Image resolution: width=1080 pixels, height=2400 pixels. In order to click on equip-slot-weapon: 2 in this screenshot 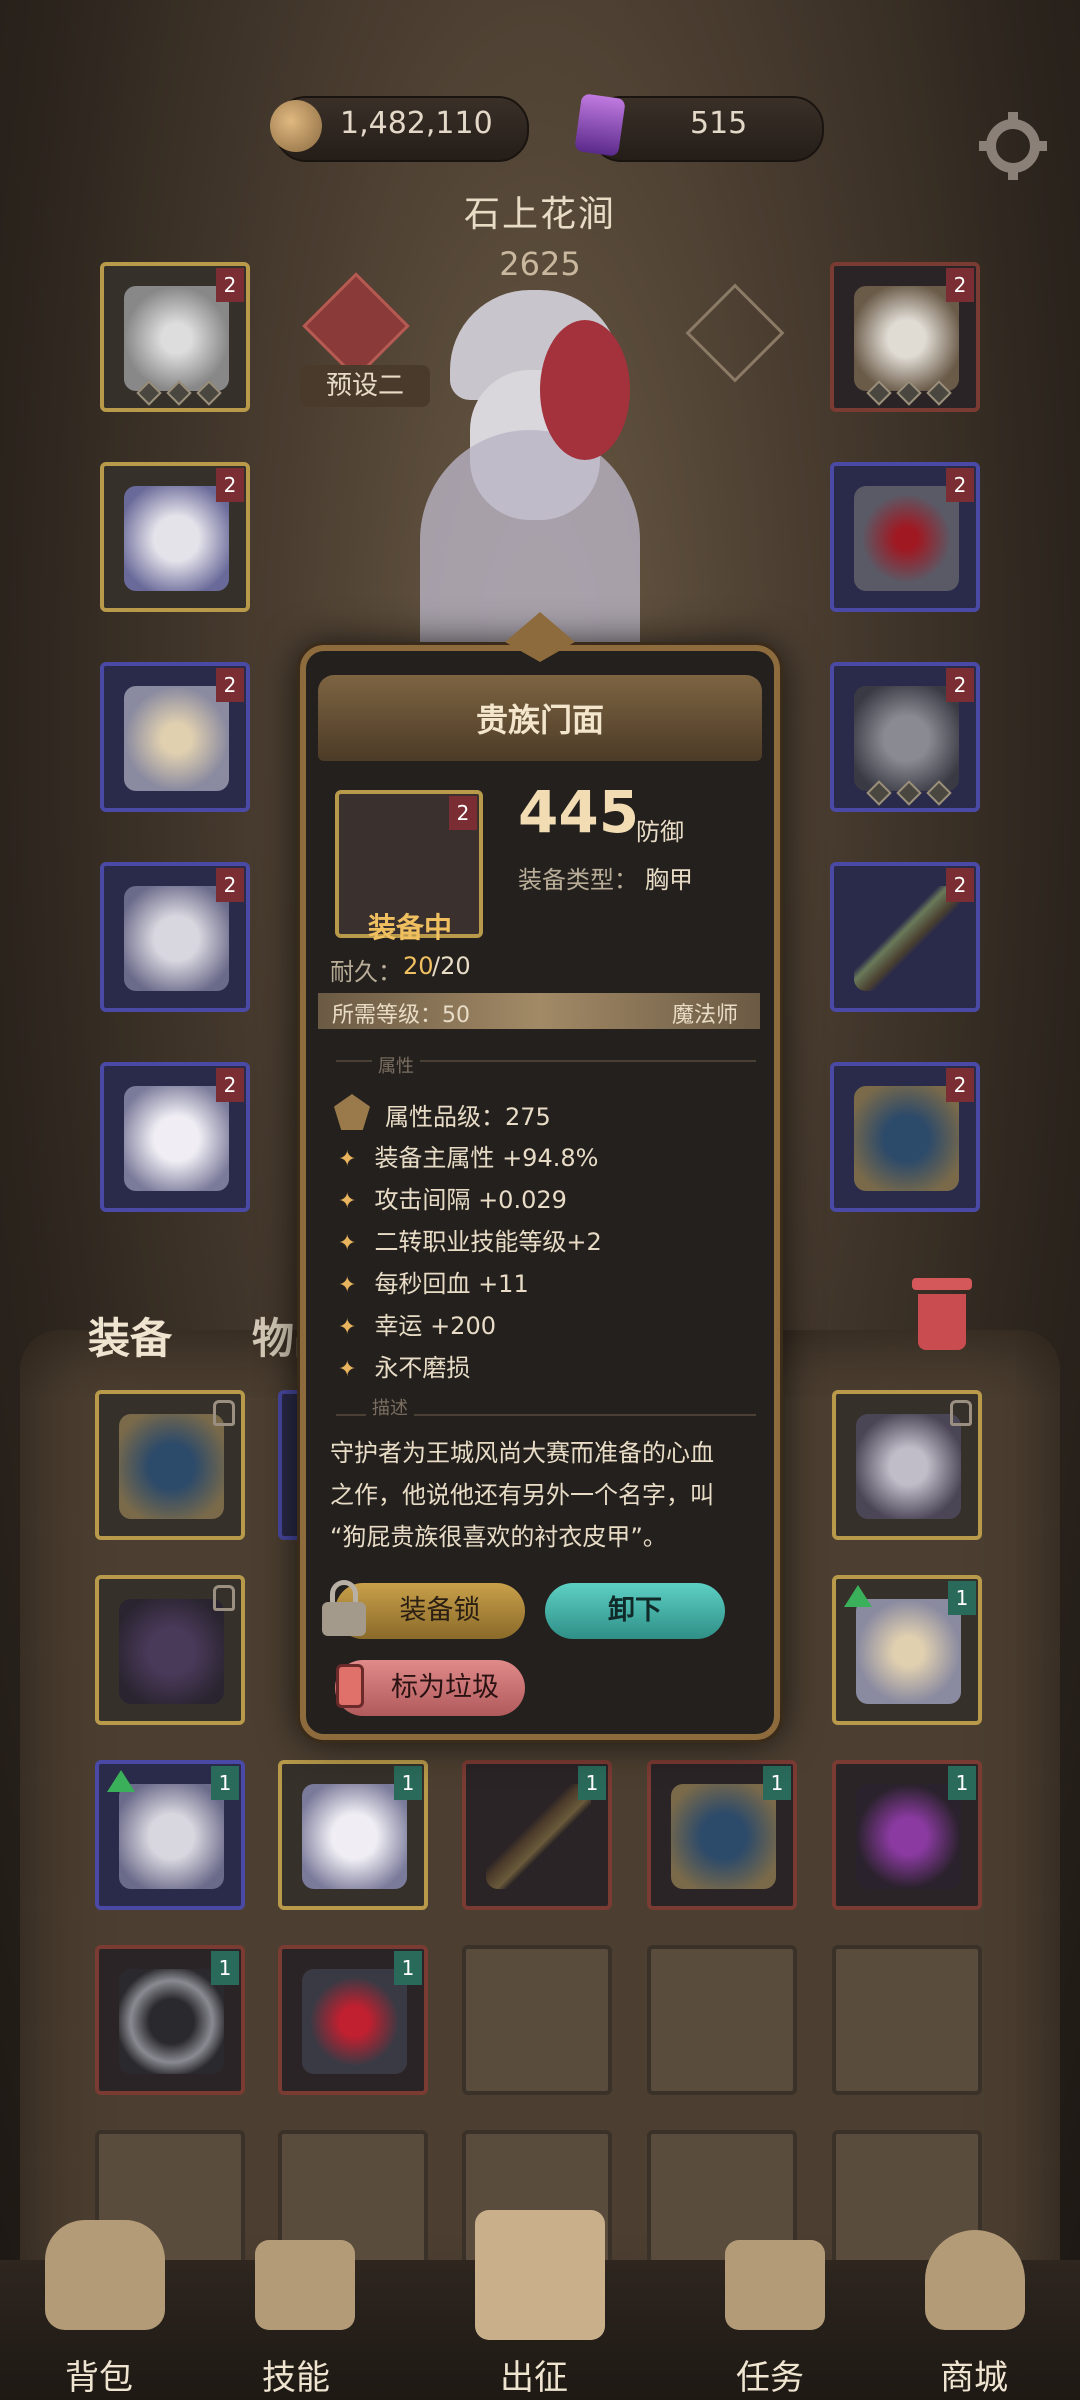, I will do `click(905, 937)`.